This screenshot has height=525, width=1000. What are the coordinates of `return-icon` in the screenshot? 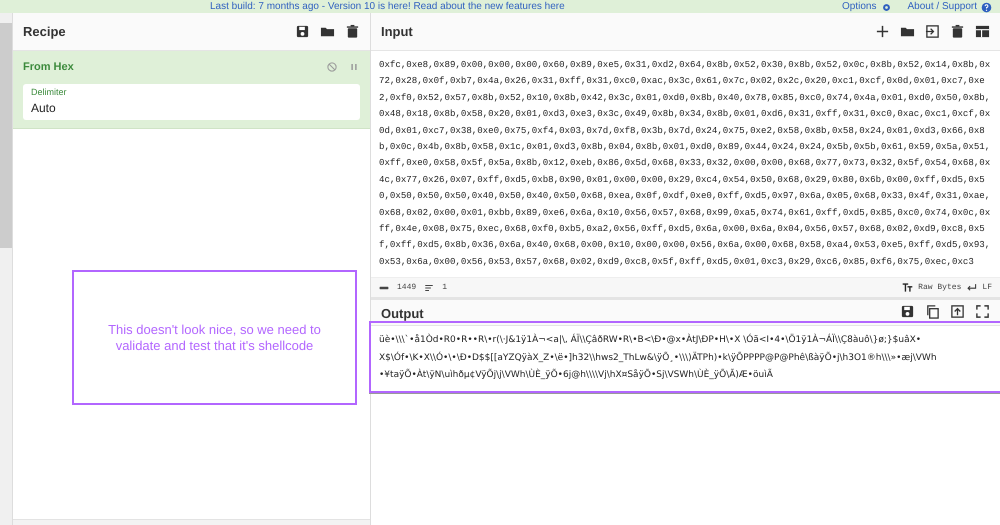 It's located at (972, 287).